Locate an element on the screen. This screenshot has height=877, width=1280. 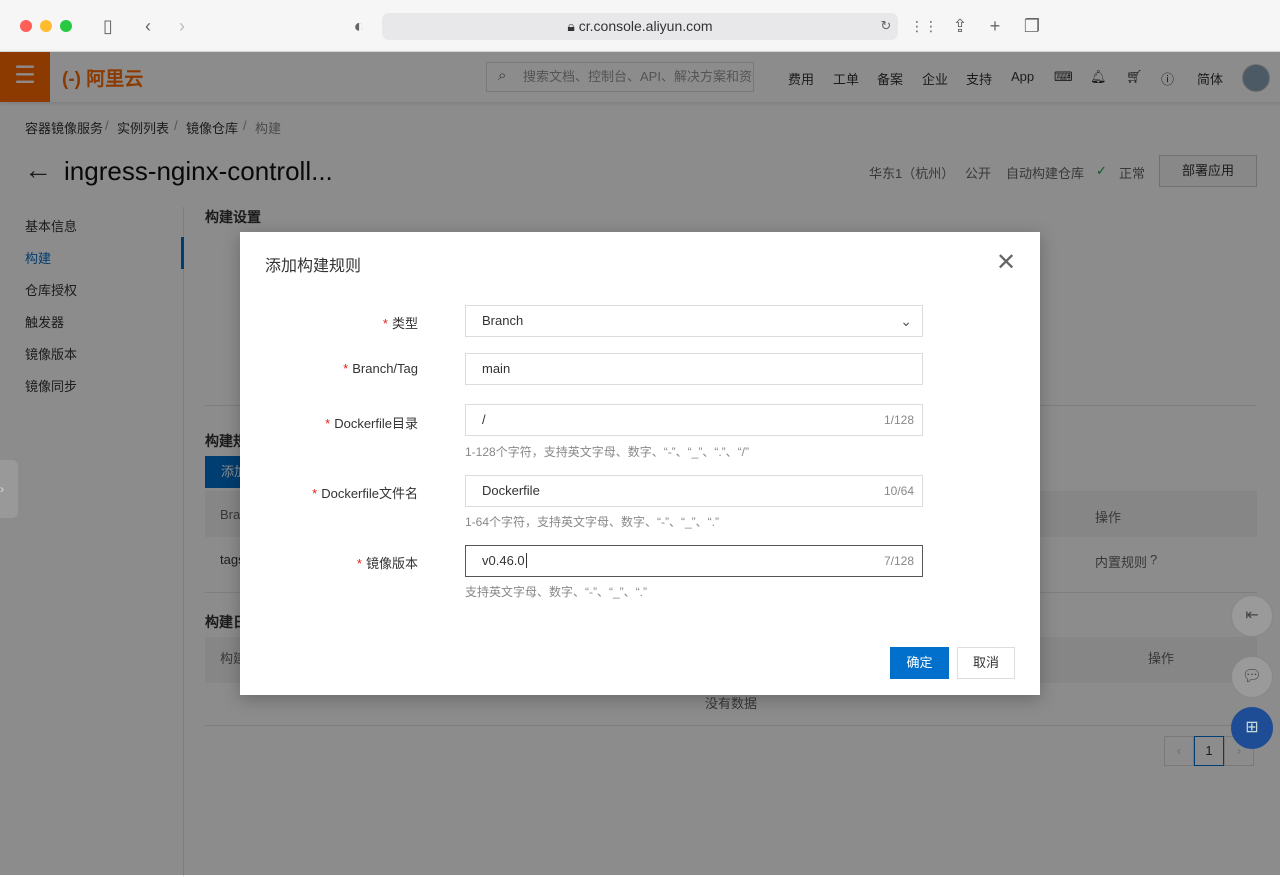
dockerfile-dir-input: /1/128 is located at coordinates (694, 420).